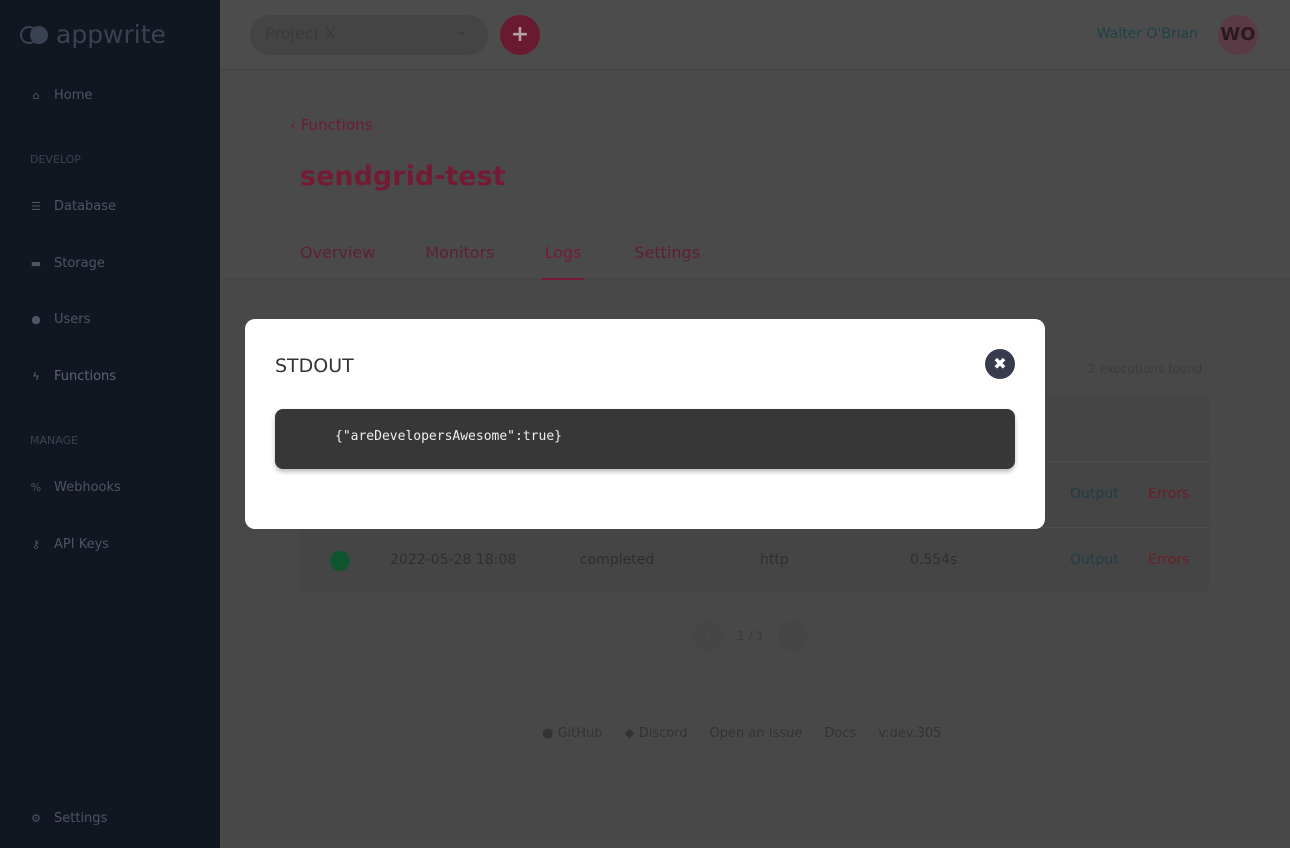 The width and height of the screenshot is (1290, 848). Describe the element at coordinates (563, 261) in the screenshot. I see `tab-logs: Logs` at that location.